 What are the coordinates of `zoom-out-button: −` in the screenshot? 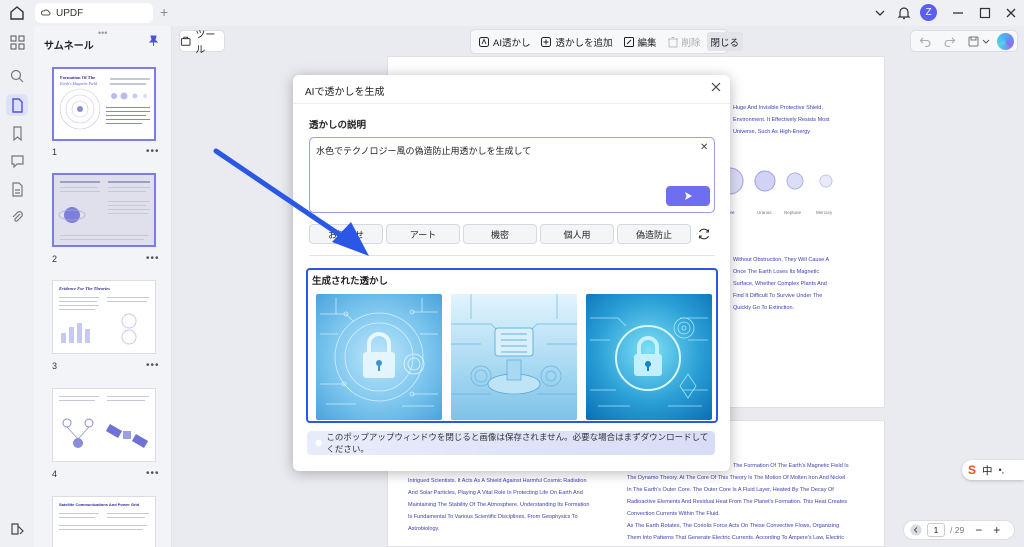 It's located at (978, 530).